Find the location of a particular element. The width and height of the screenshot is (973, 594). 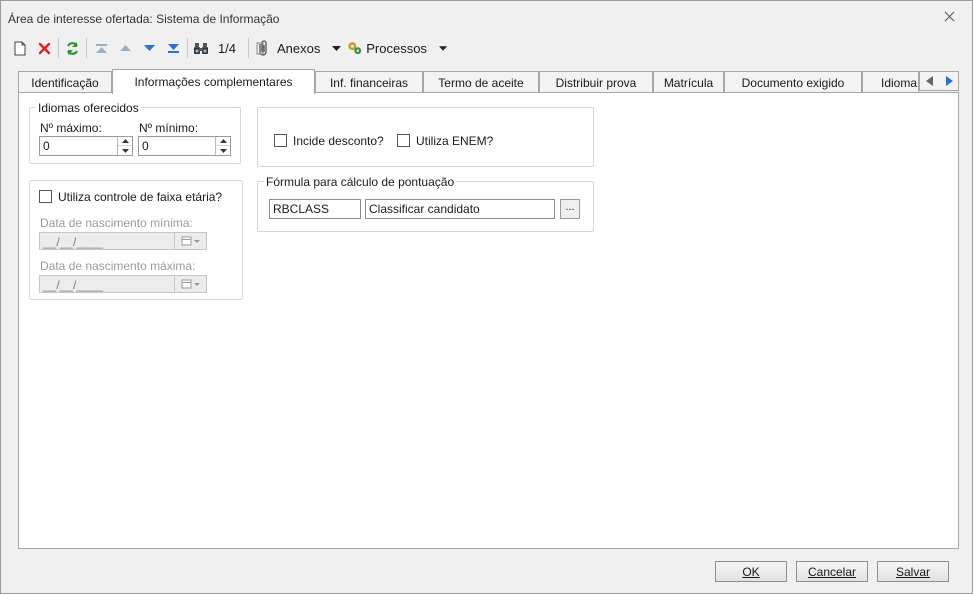

next-record-icon is located at coordinates (149, 48).